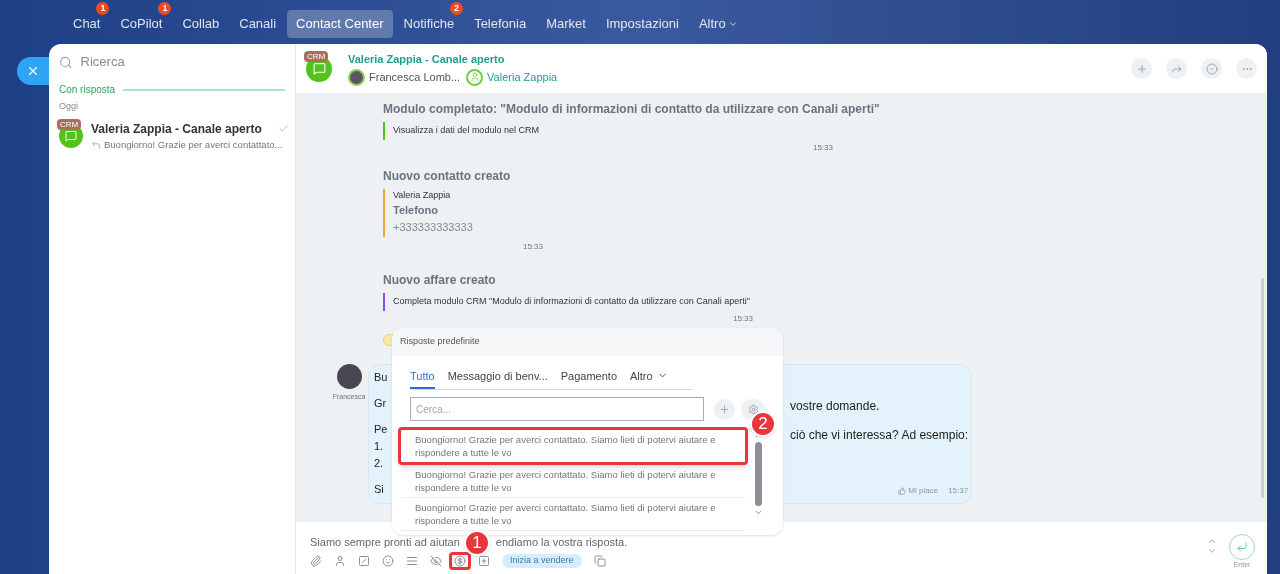 This screenshot has width=1280, height=574. What do you see at coordinates (835, 405) in the screenshot?
I see `message-text: vostre domande.` at bounding box center [835, 405].